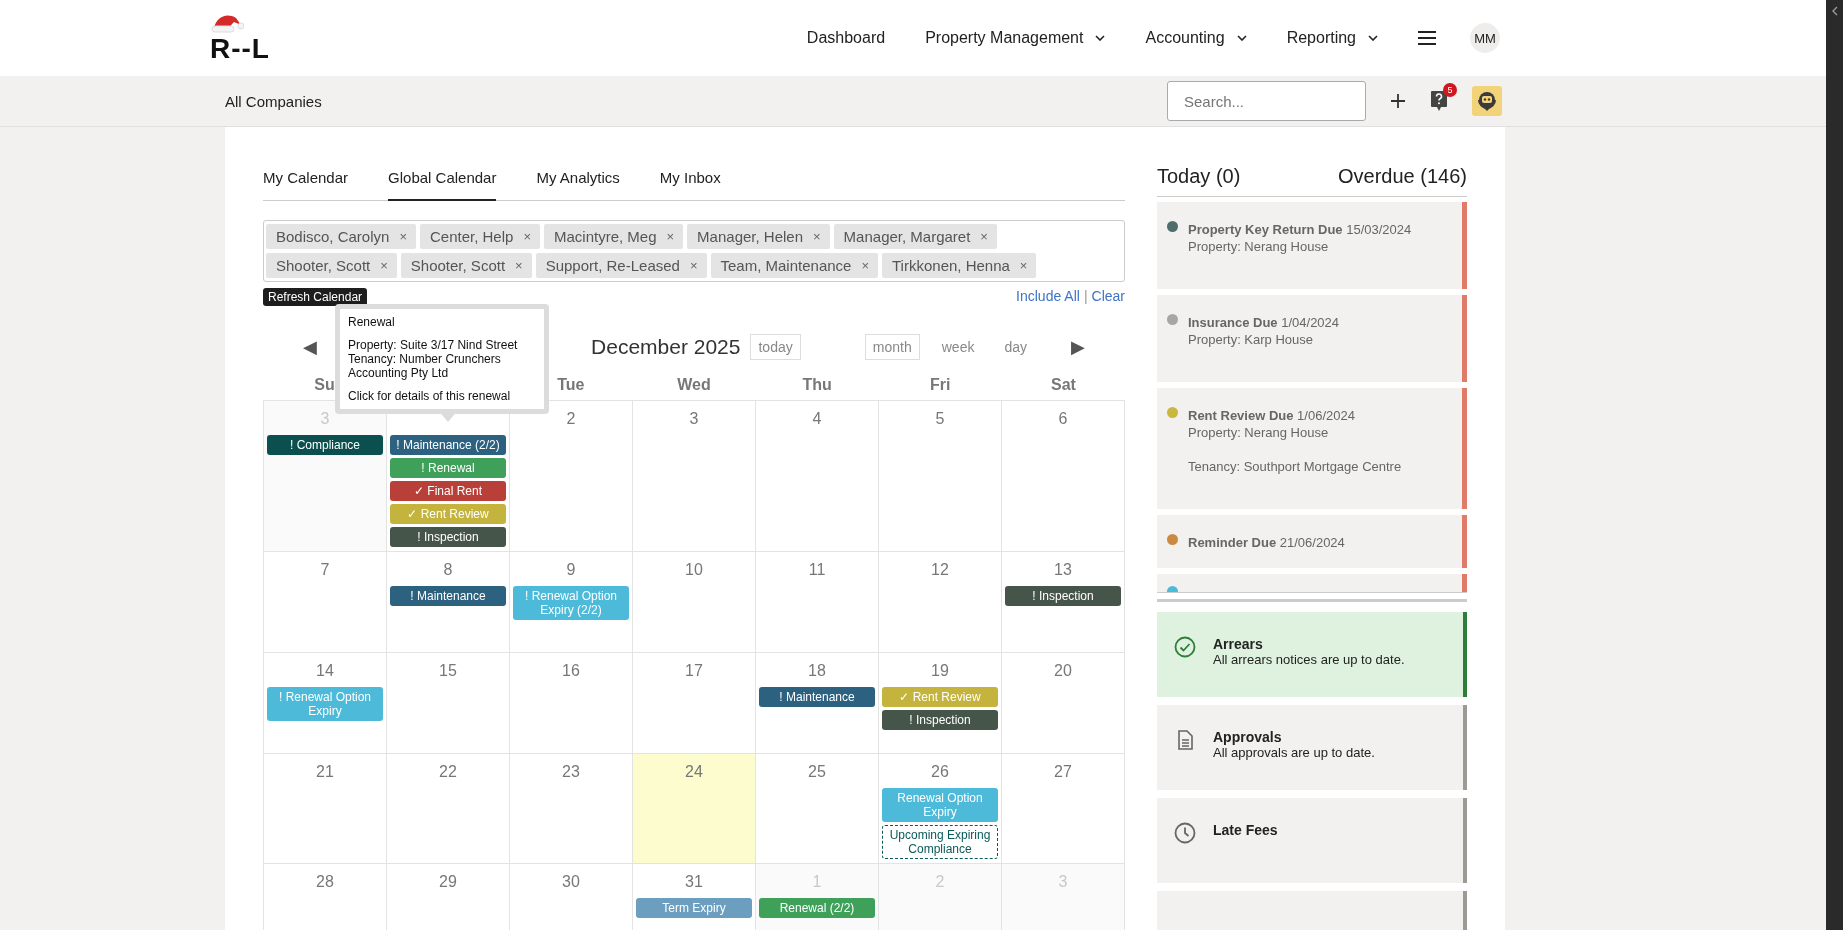  I want to click on nav-link: Dashboard, so click(846, 38).